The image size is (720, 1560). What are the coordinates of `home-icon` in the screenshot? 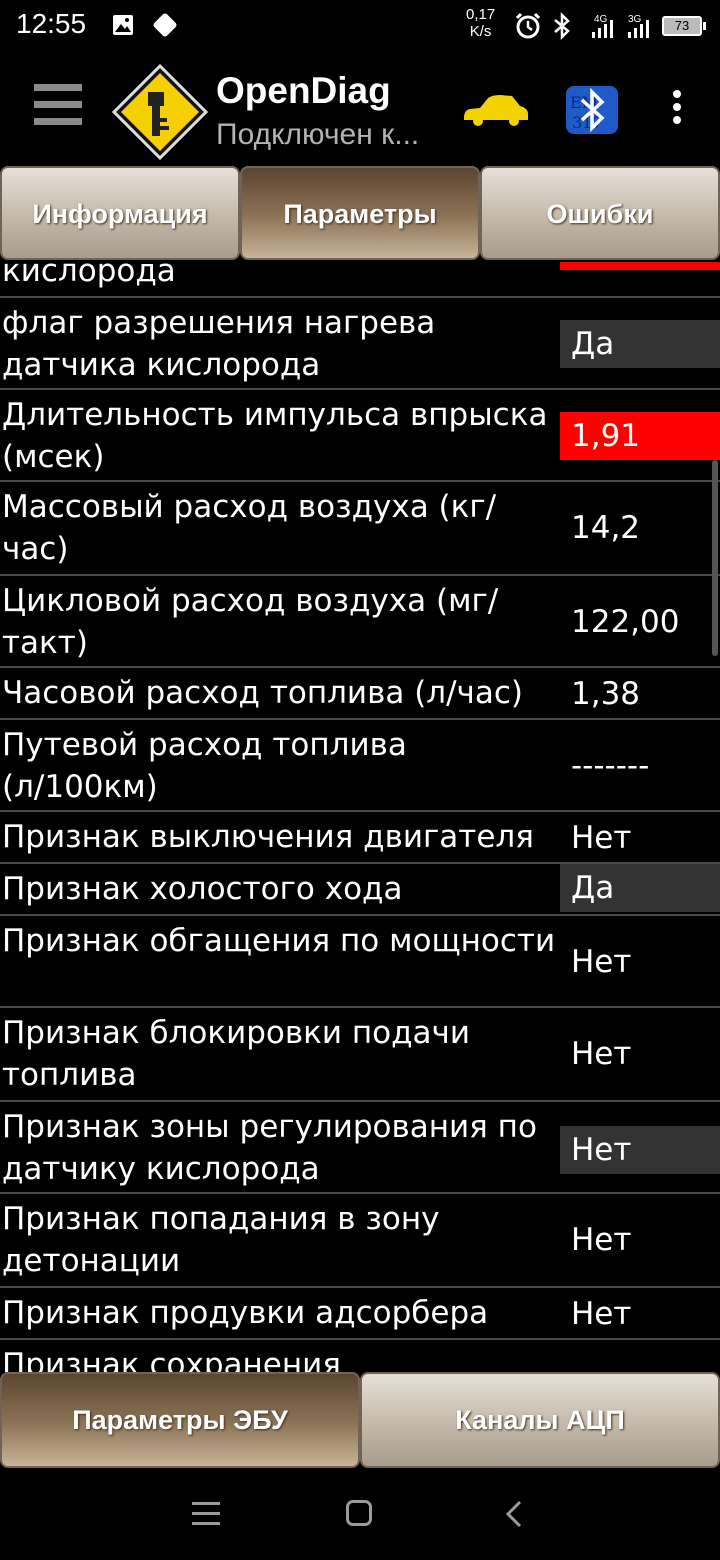 It's located at (359, 1513).